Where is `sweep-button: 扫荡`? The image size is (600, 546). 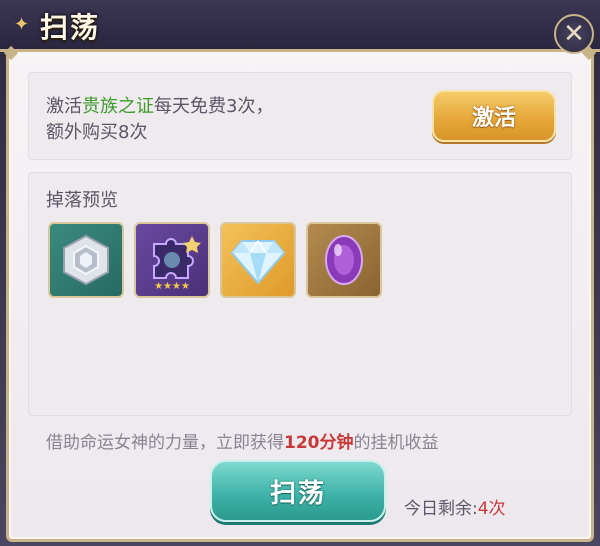 sweep-button: 扫荡 is located at coordinates (298, 491).